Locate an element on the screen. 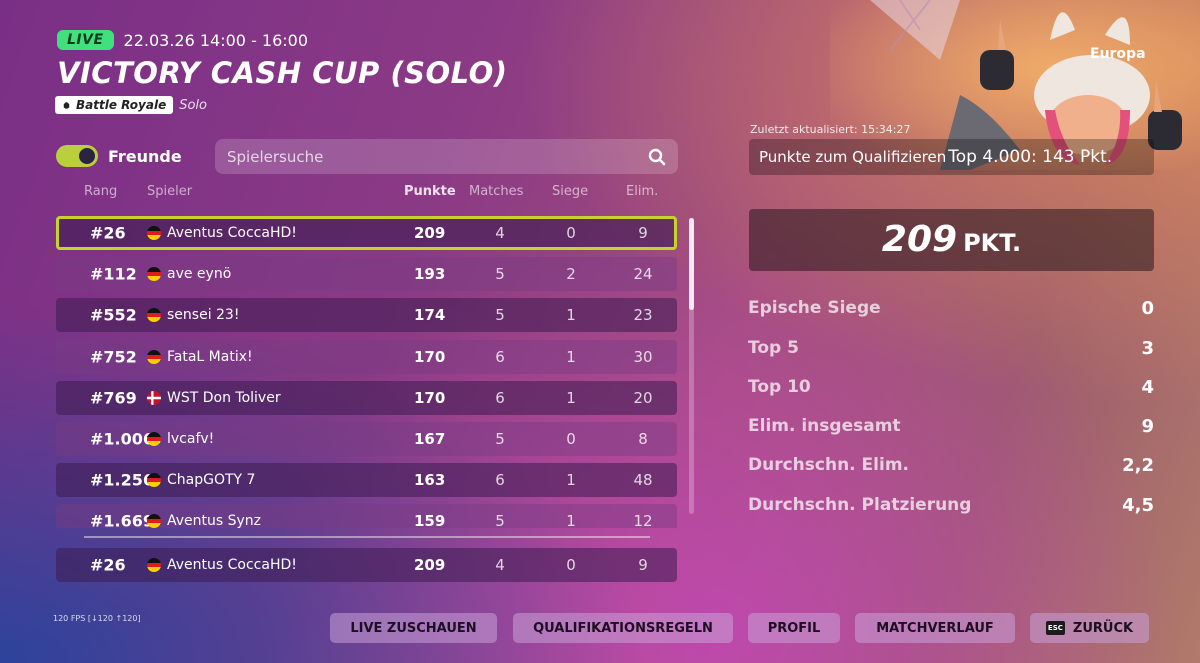 This screenshot has width=1200, height=663. watch-live-button: LIVE ZUSCHAUEN is located at coordinates (413, 628).